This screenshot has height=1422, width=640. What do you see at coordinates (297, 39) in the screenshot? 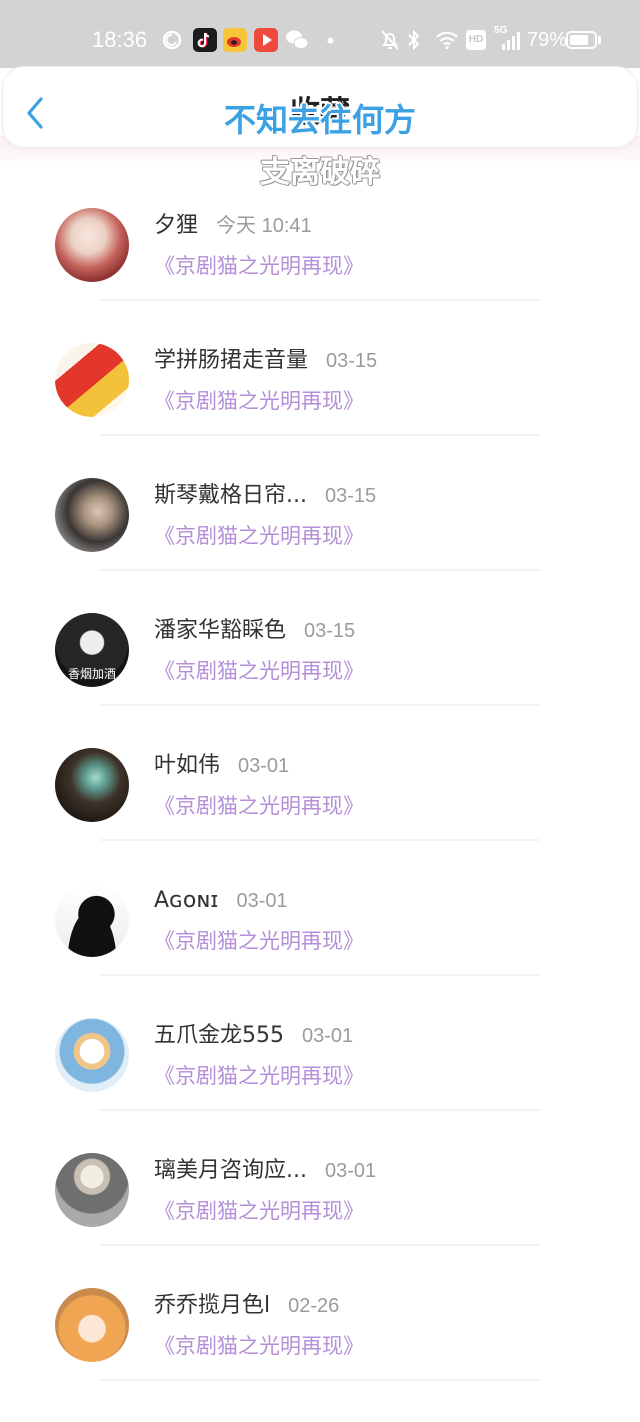
I see `wechat-icon` at bounding box center [297, 39].